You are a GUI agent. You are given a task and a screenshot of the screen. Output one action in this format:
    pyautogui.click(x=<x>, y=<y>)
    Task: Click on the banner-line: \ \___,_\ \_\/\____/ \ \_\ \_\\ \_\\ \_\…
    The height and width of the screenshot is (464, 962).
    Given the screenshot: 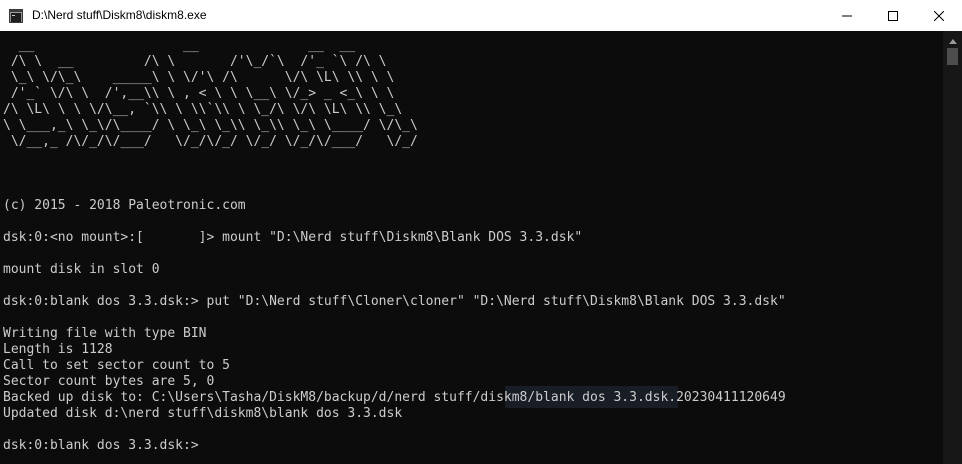 What is the action you would take?
    pyautogui.click(x=210, y=125)
    